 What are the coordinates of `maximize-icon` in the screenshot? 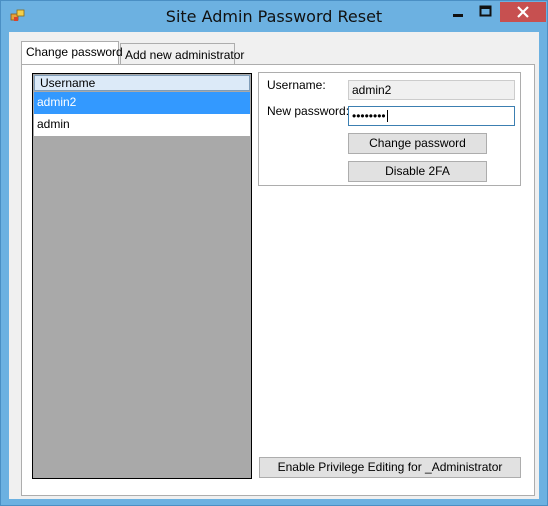 It's located at (485, 11).